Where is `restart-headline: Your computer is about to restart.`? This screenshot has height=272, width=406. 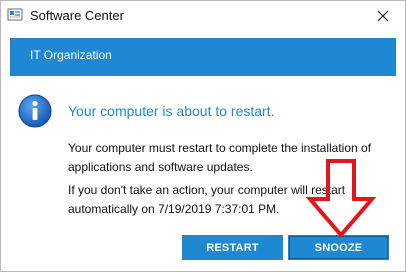
restart-headline: Your computer is about to restart. is located at coordinates (171, 111).